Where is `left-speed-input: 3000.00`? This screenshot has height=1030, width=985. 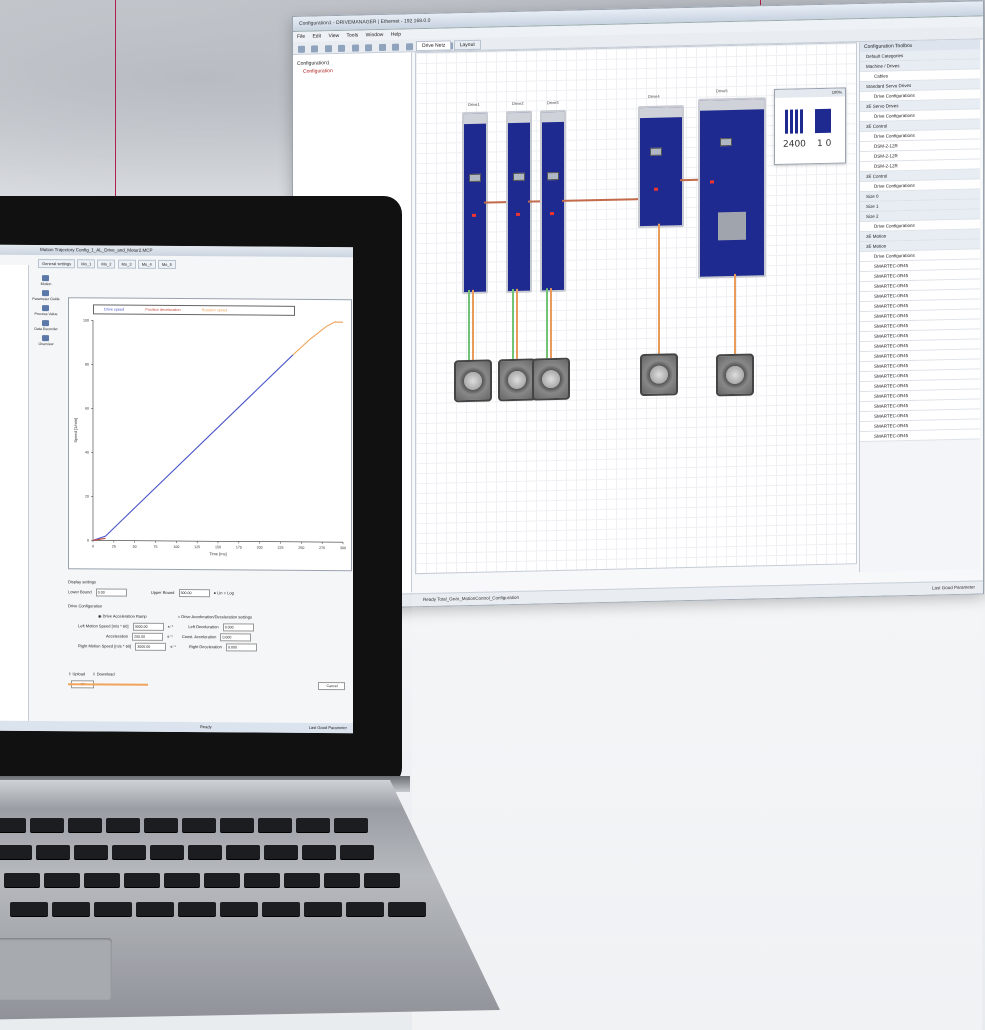
left-speed-input: 3000.00 is located at coordinates (148, 626).